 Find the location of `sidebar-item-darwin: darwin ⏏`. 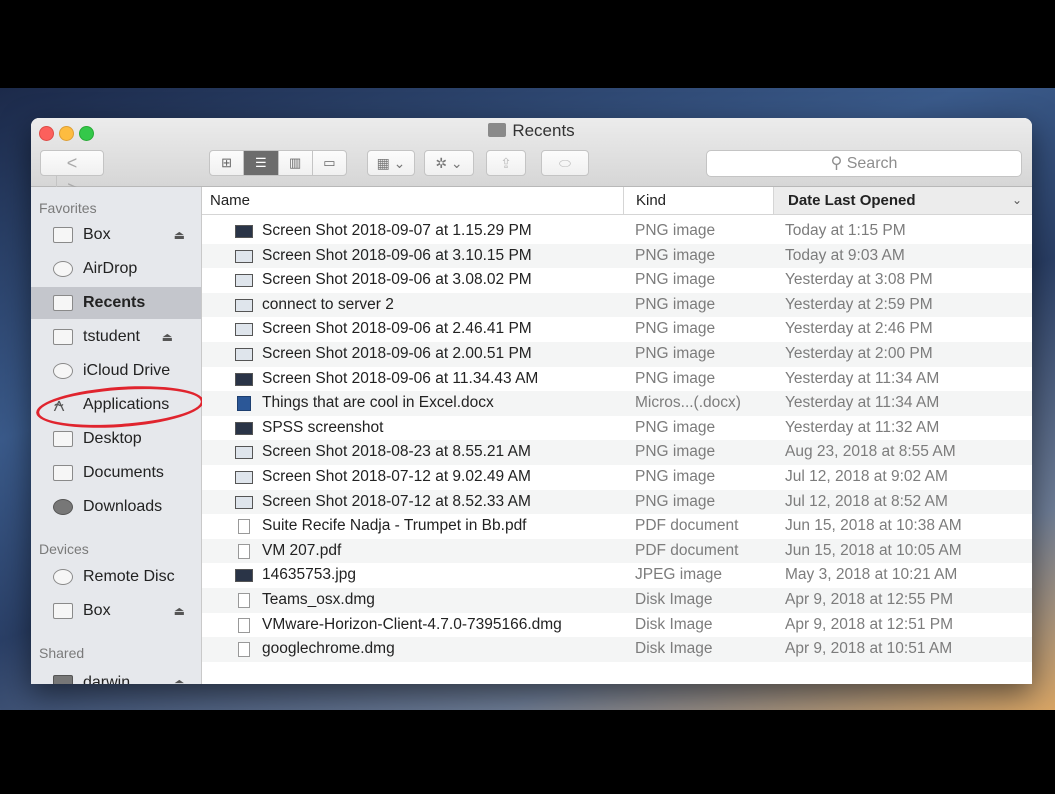

sidebar-item-darwin: darwin ⏏ is located at coordinates (116, 675).